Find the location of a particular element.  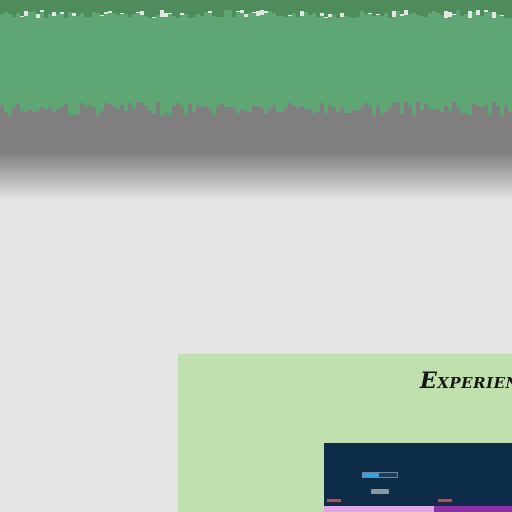

preview-button is located at coordinates (380, 491).